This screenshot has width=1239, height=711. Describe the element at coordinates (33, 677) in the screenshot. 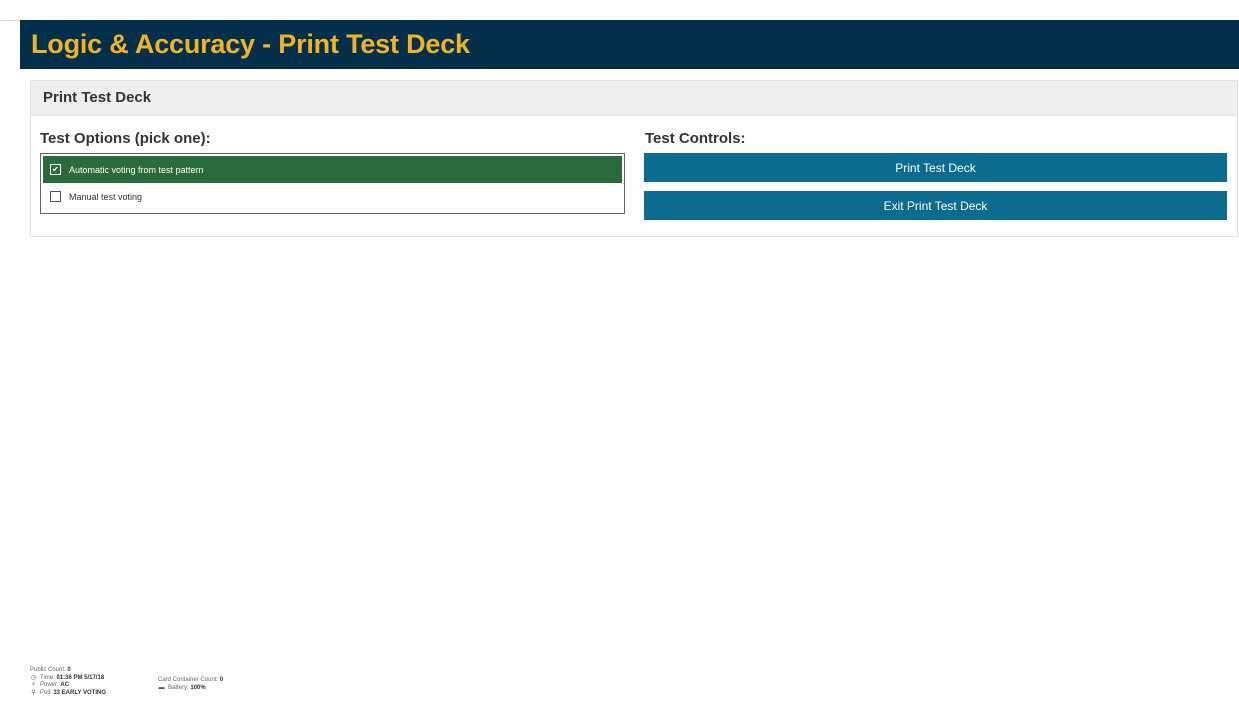

I see `clock-icon: ◷` at that location.